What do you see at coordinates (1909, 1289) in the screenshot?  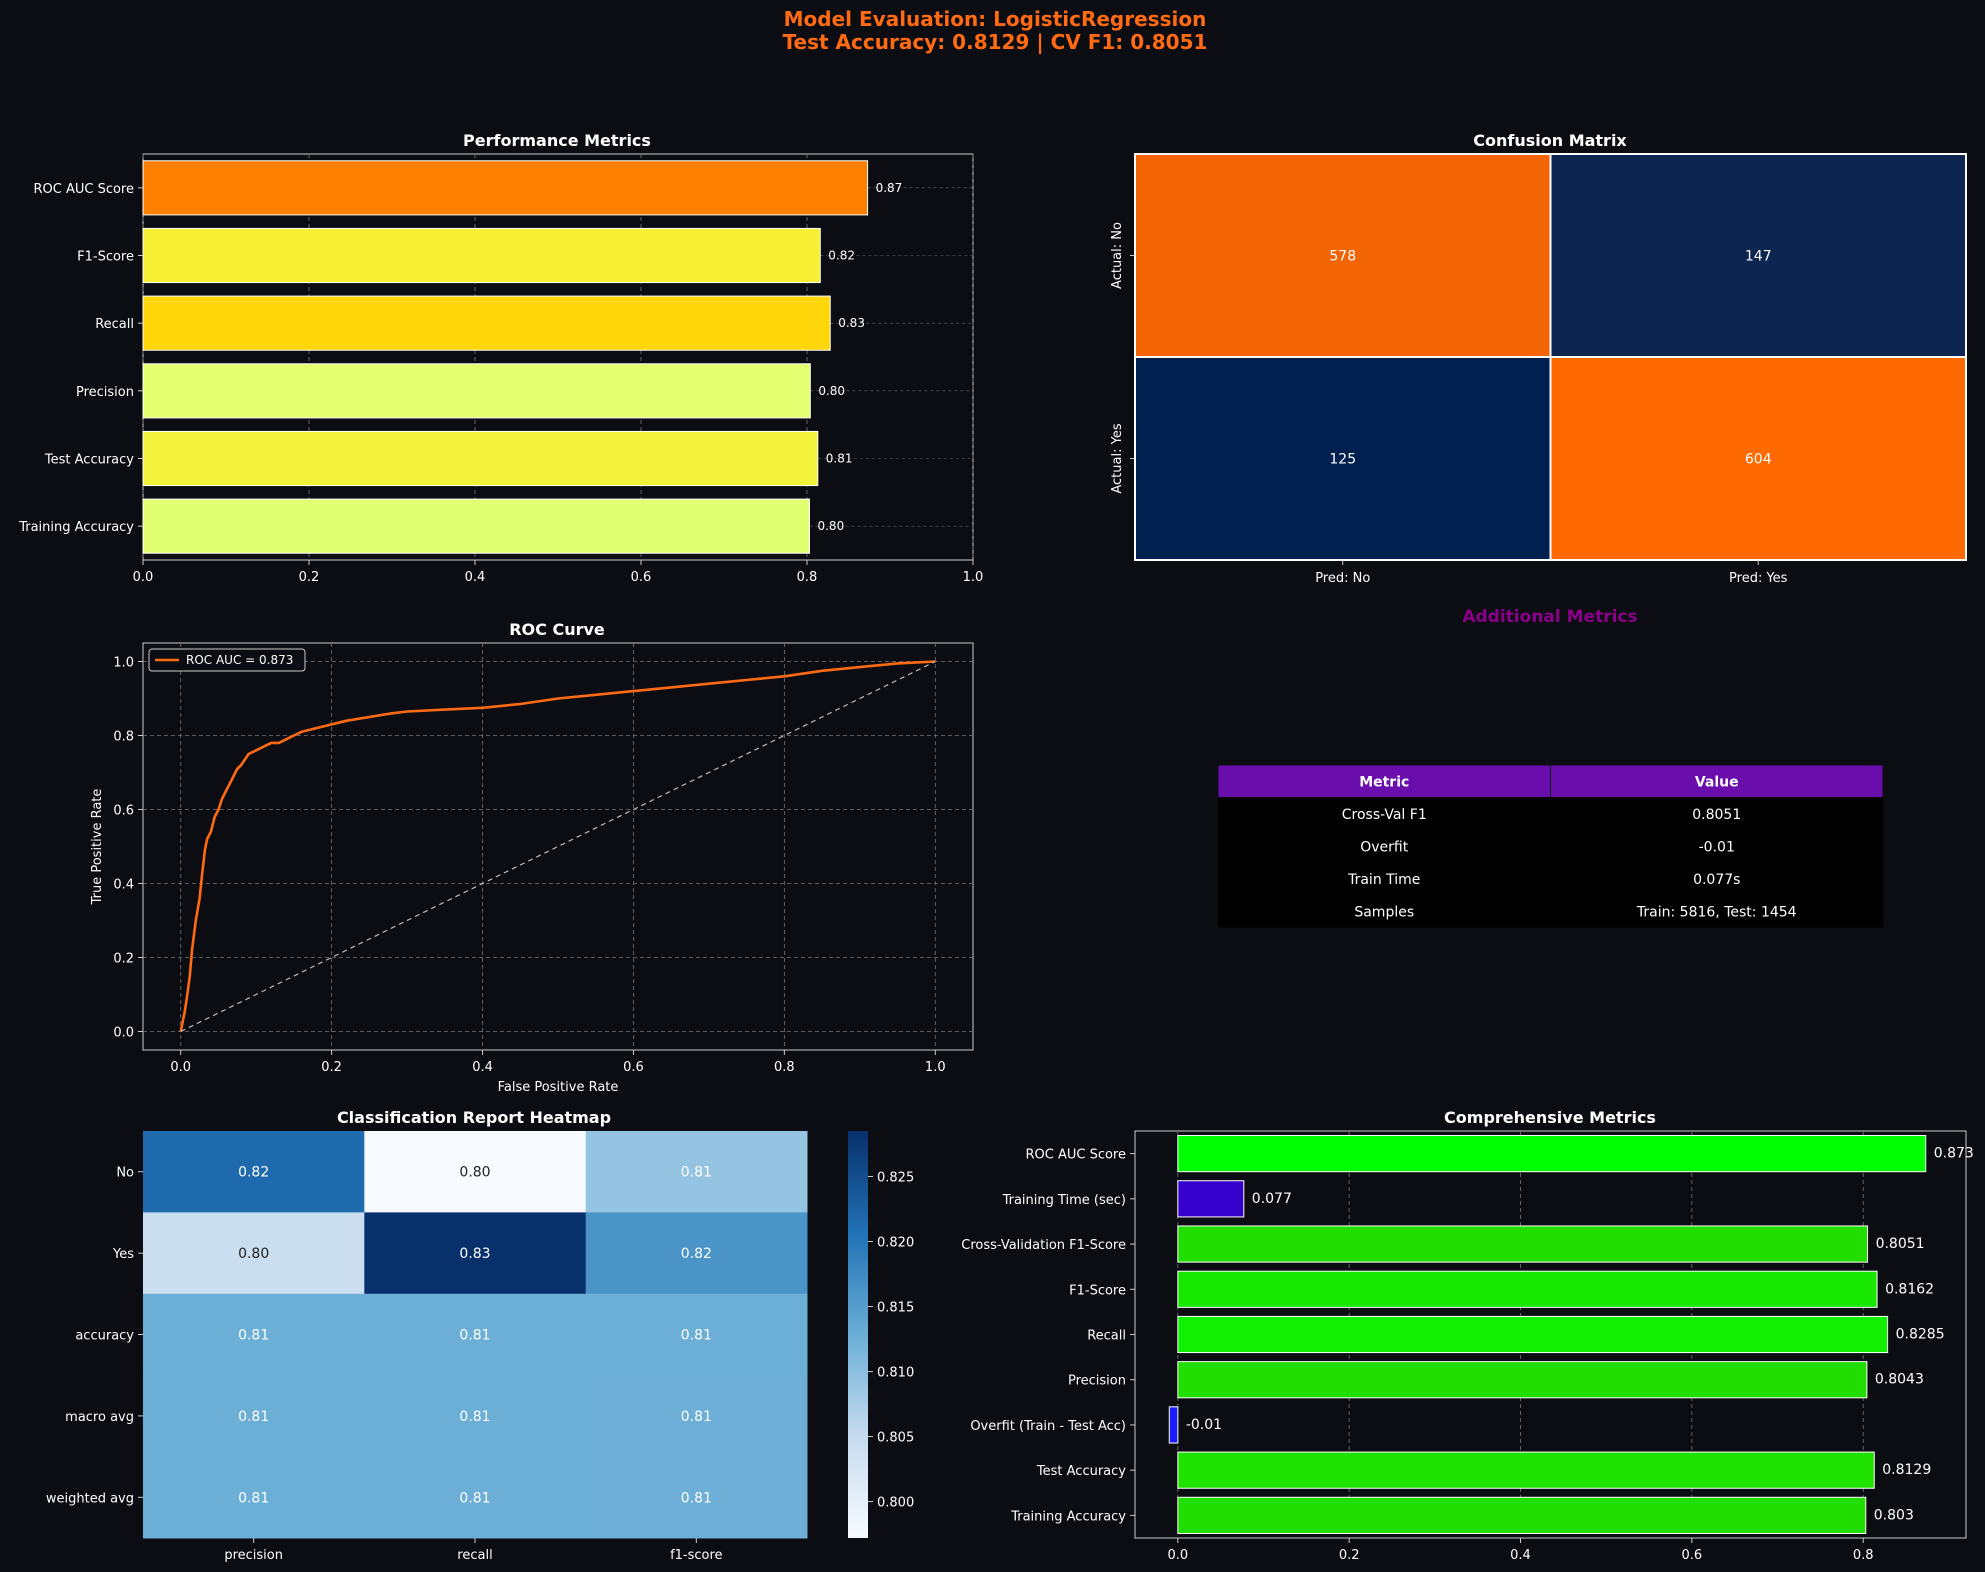 I see `bar-value-label: 0.8162` at bounding box center [1909, 1289].